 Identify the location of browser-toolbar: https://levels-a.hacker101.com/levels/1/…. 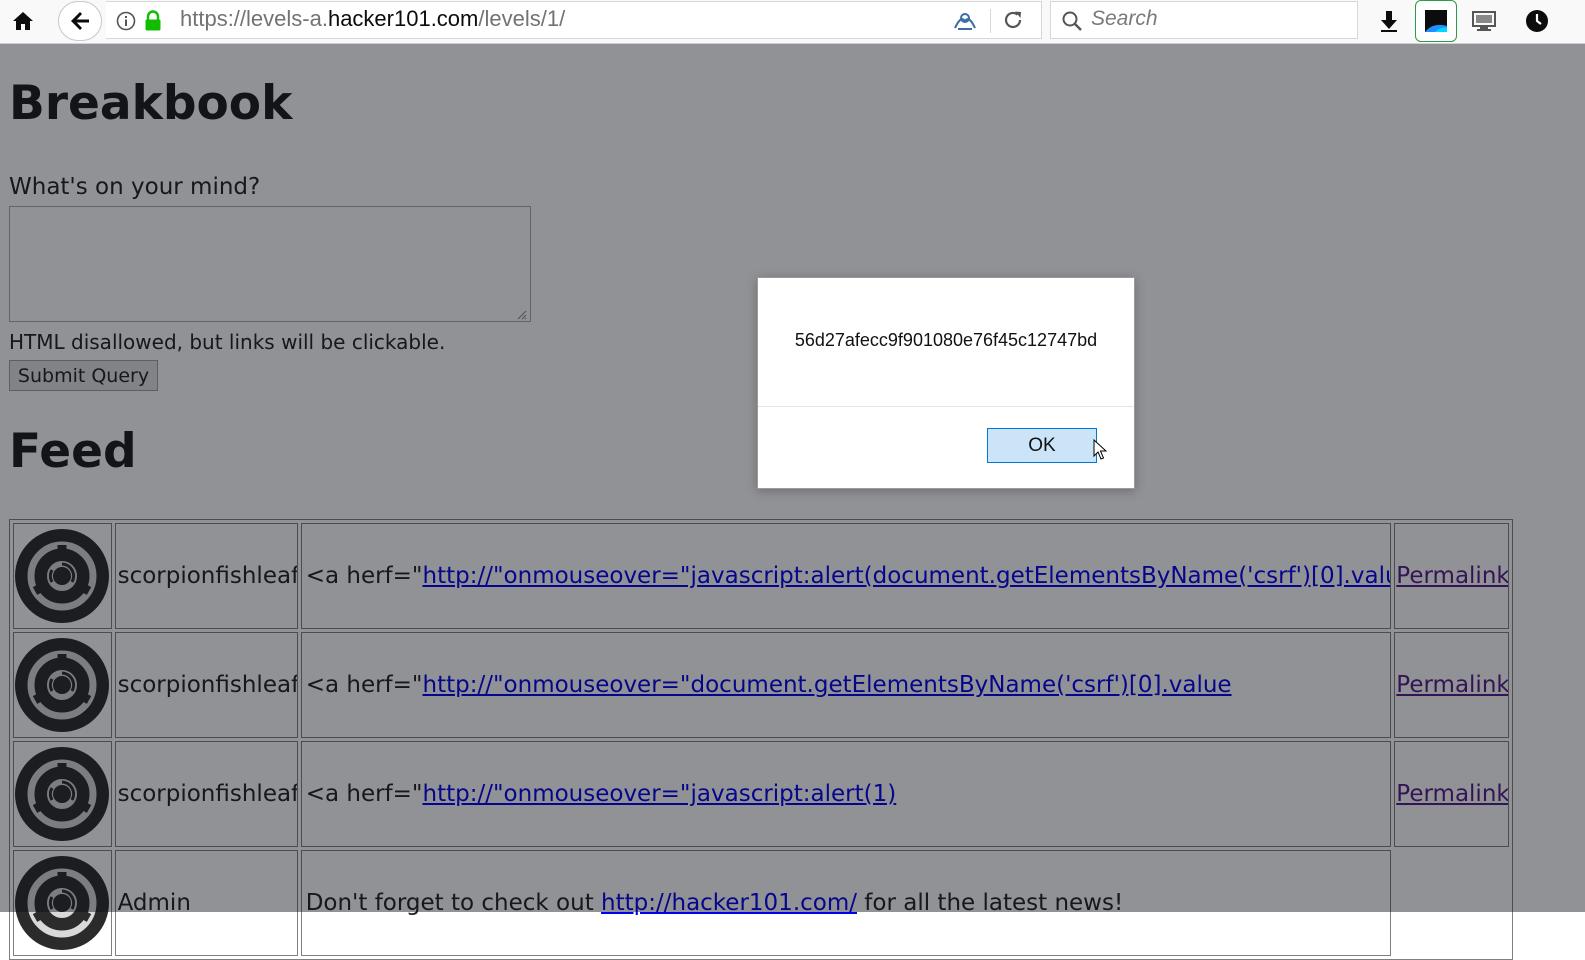
(792, 22).